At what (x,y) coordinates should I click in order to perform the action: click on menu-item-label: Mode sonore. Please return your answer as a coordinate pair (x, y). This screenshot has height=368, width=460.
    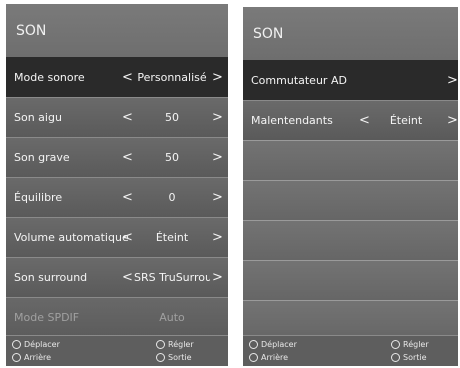
    Looking at the image, I should click on (49, 77).